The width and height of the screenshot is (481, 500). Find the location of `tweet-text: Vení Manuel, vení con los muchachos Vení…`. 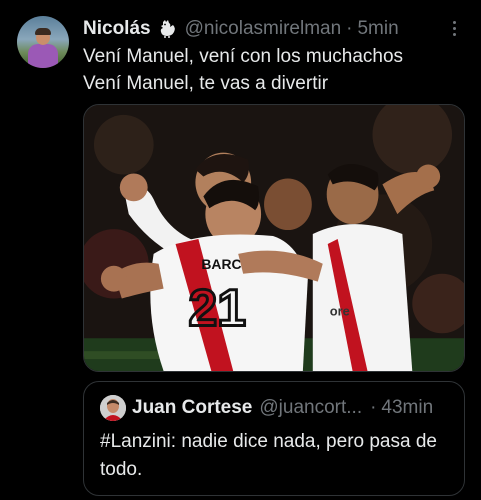

tweet-text: Vení Manuel, vení con los muchachos Vení… is located at coordinates (273, 70).